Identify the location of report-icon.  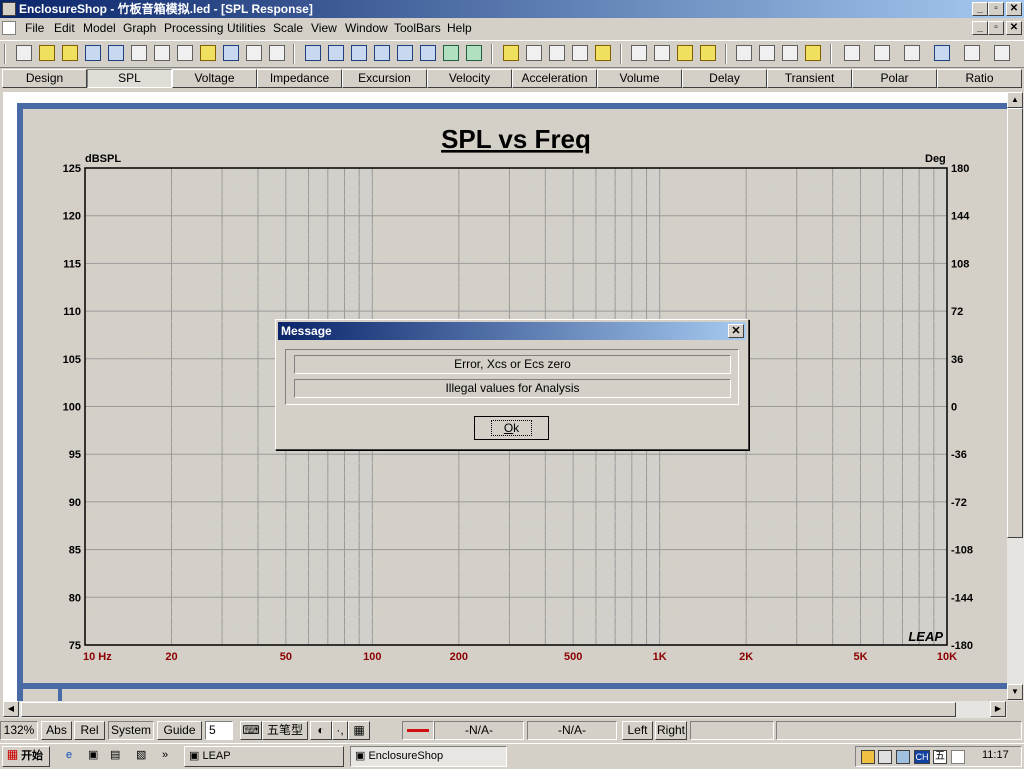
(1002, 53).